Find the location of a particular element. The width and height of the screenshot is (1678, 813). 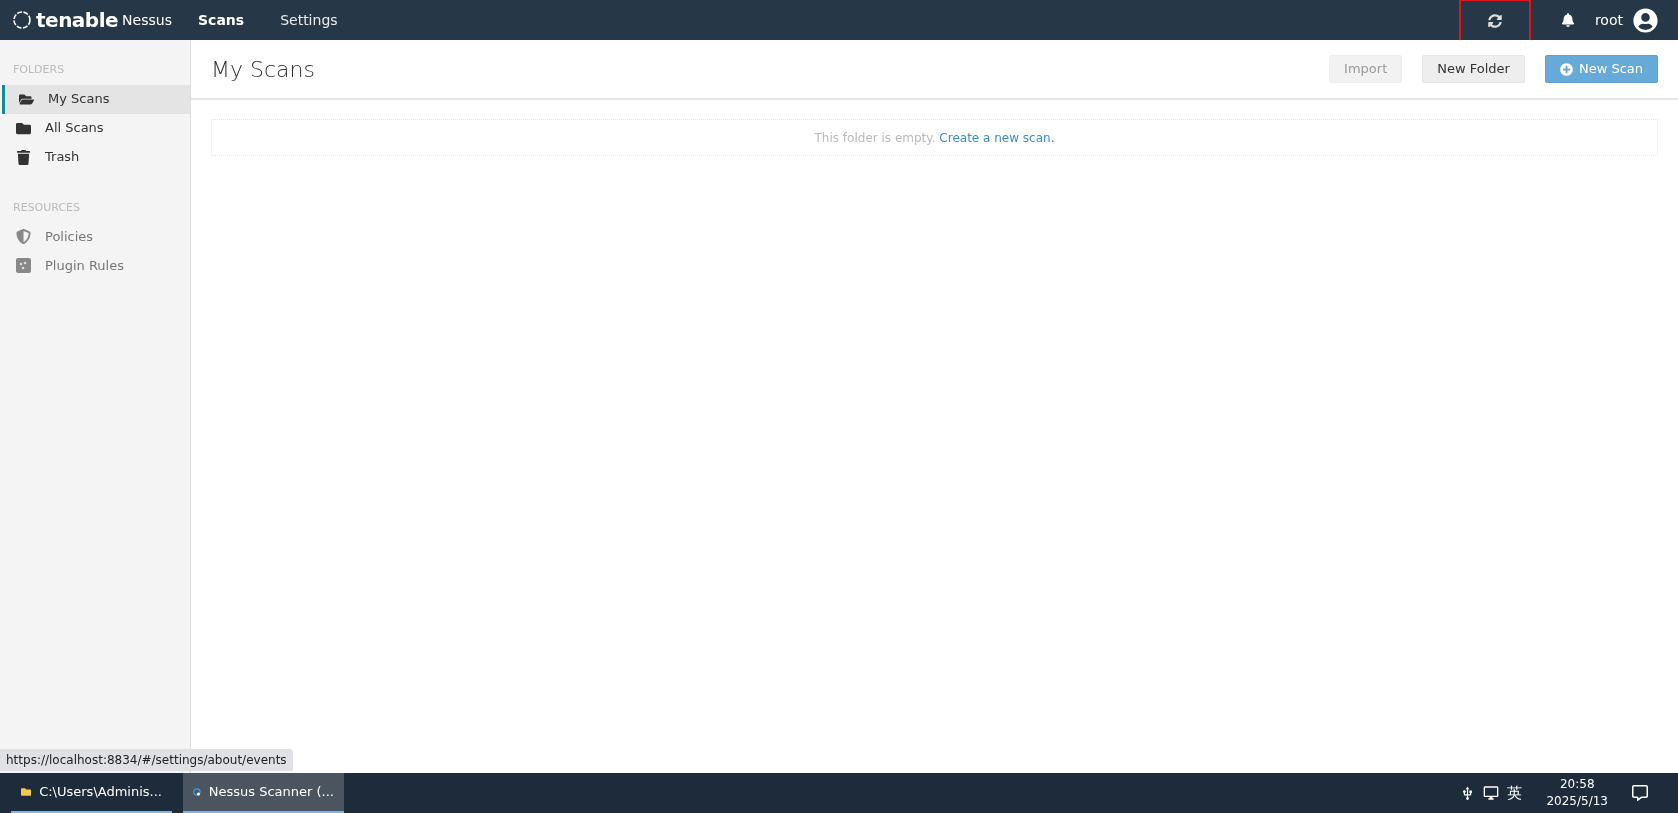

network-icon is located at coordinates (1491, 793).